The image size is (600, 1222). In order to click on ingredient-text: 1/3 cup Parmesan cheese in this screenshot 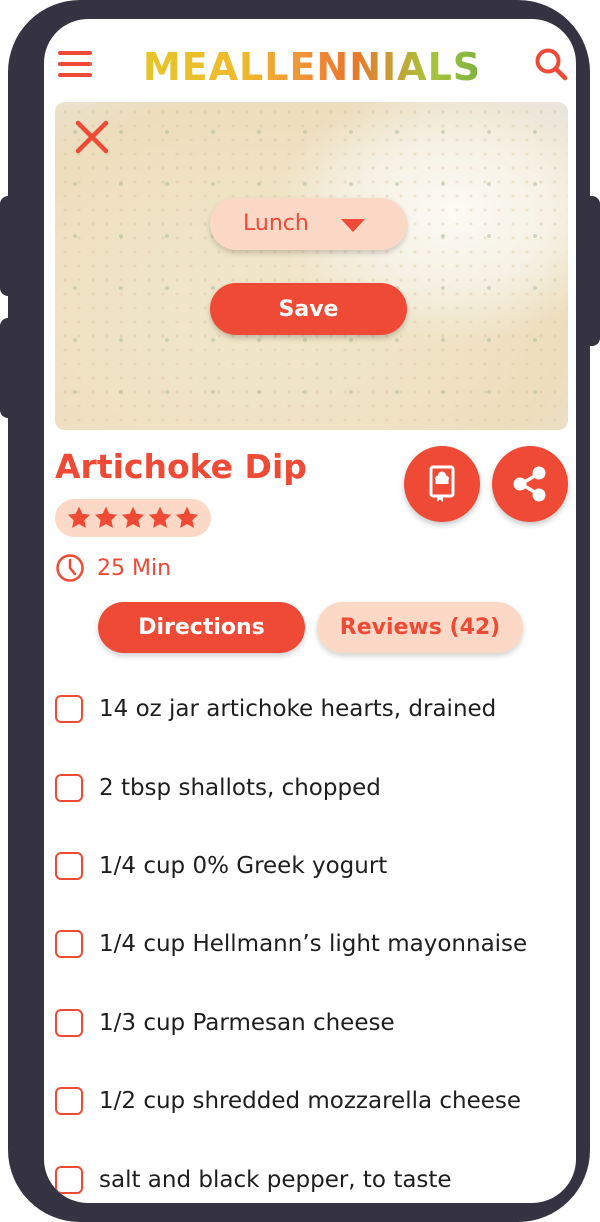, I will do `click(247, 1023)`.